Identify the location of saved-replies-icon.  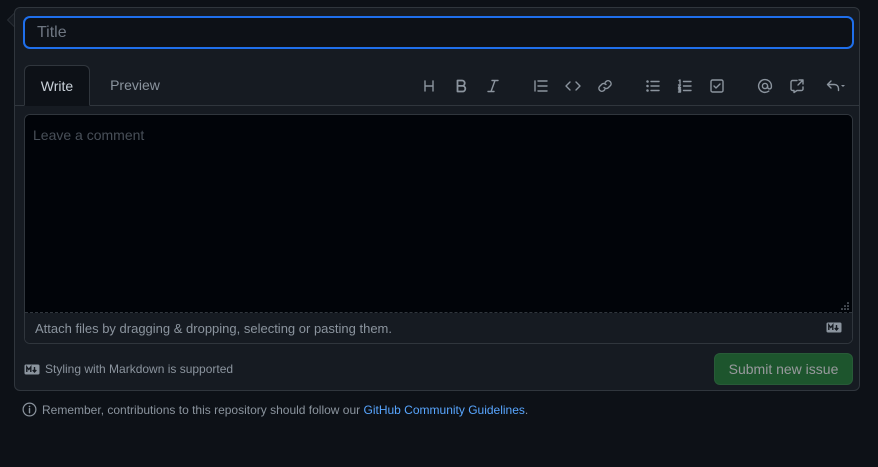
(836, 86).